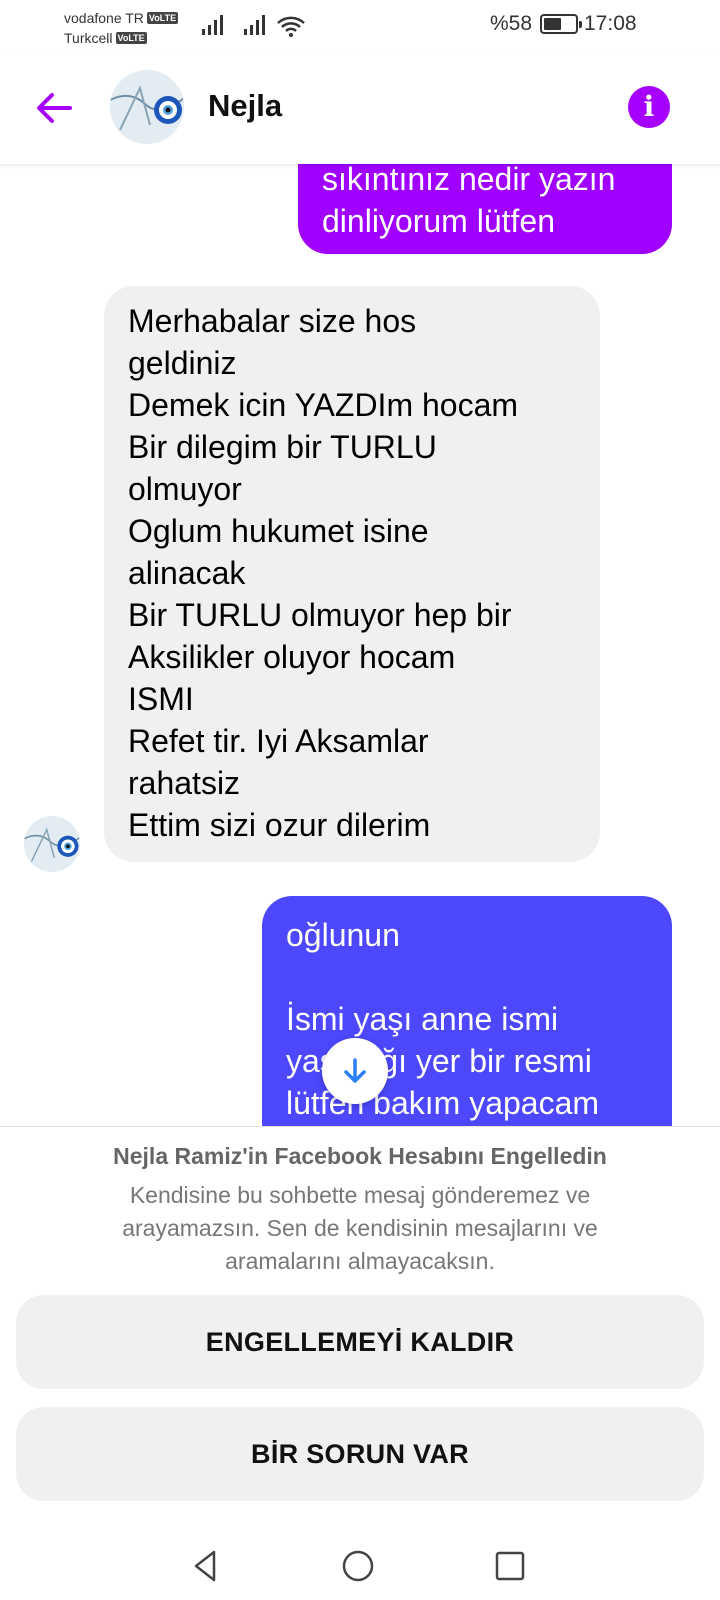 This screenshot has height=1600, width=720. Describe the element at coordinates (610, 23) in the screenshot. I see `clock: 17:08` at that location.